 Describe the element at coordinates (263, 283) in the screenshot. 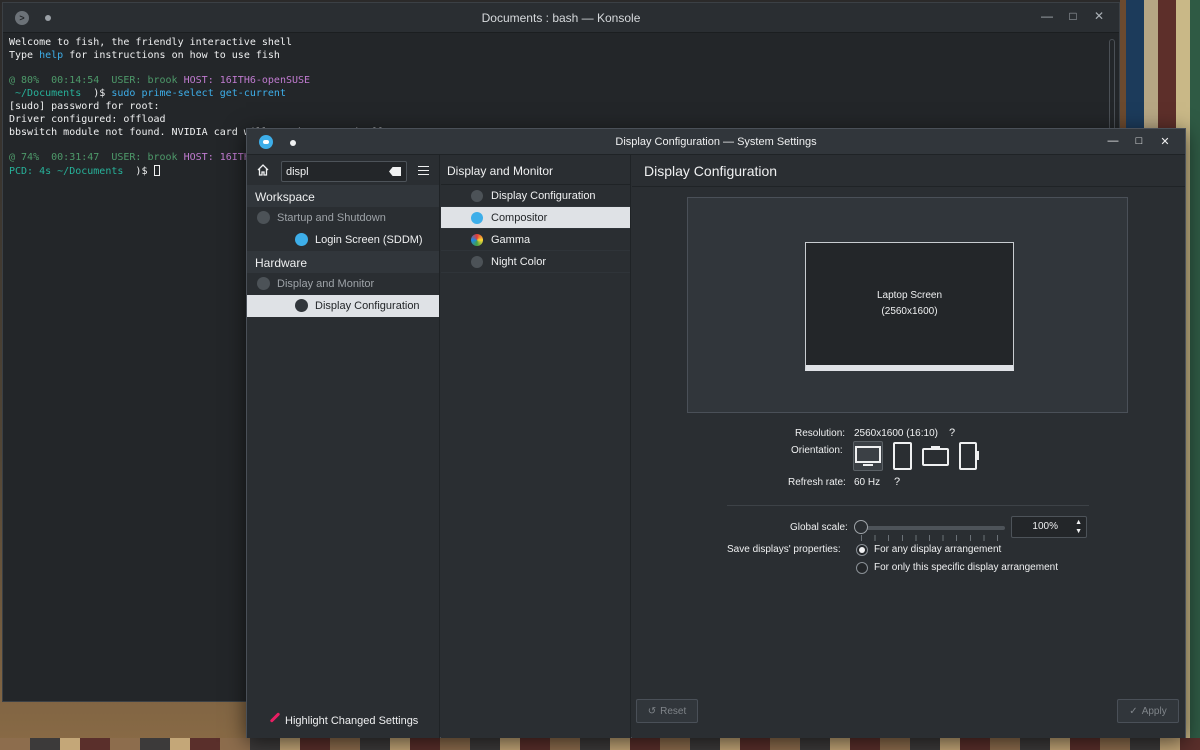

I see `display-monitor-icon` at that location.